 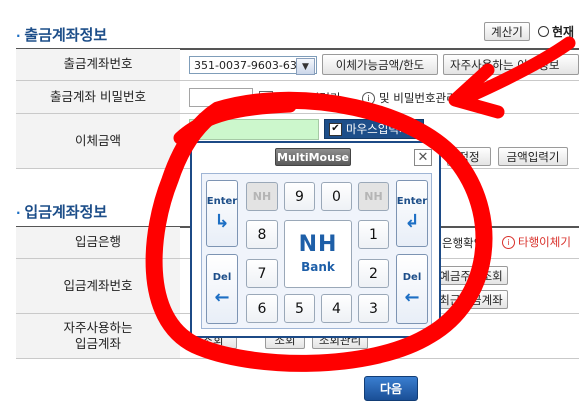 What do you see at coordinates (299, 308) in the screenshot?
I see `keypad-key-5: 5` at bounding box center [299, 308].